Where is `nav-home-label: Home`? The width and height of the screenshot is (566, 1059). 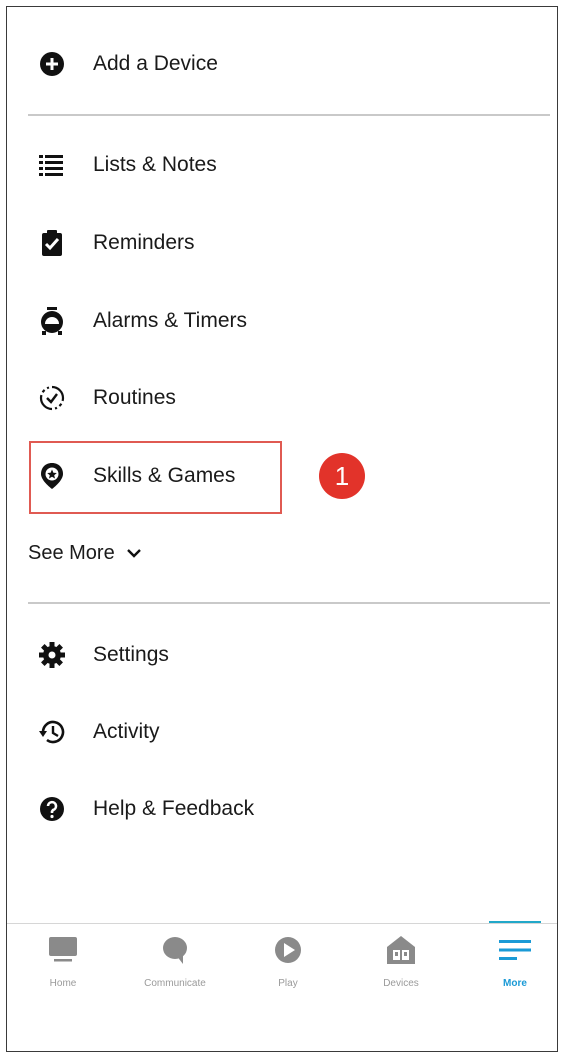 nav-home-label: Home is located at coordinates (63, 983).